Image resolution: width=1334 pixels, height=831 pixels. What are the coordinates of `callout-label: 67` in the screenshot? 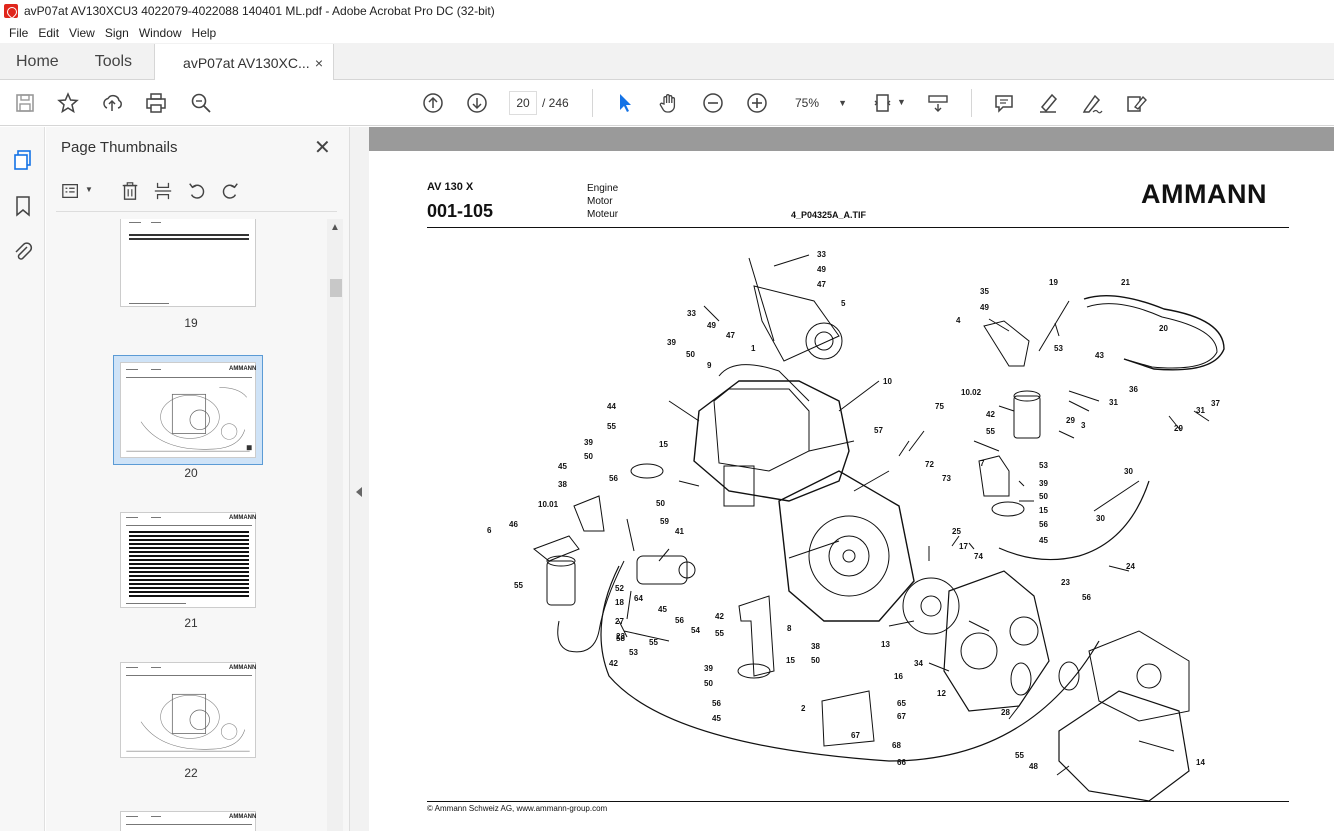 It's located at (855, 735).